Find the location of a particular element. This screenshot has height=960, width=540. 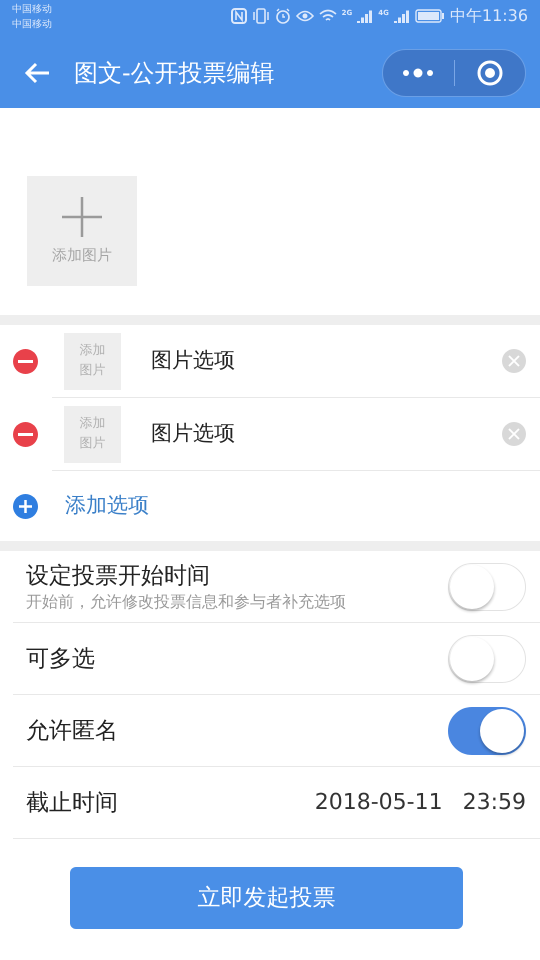

battery-icon is located at coordinates (429, 16).